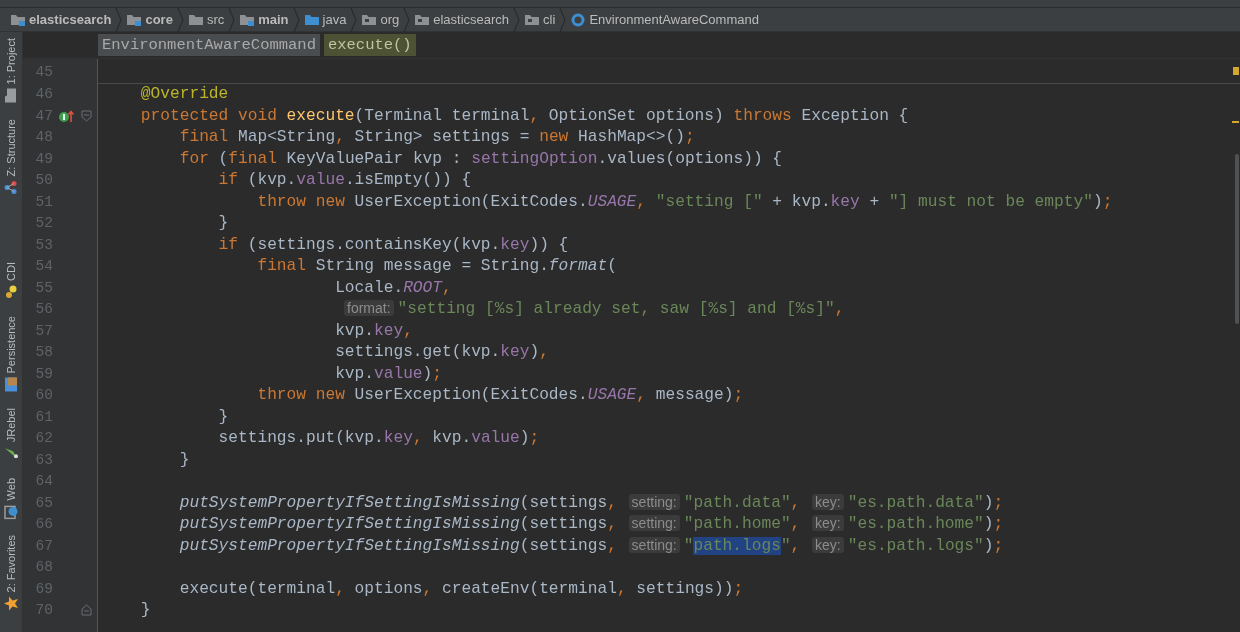  What do you see at coordinates (325, 19) in the screenshot?
I see `breadcrumb: java` at bounding box center [325, 19].